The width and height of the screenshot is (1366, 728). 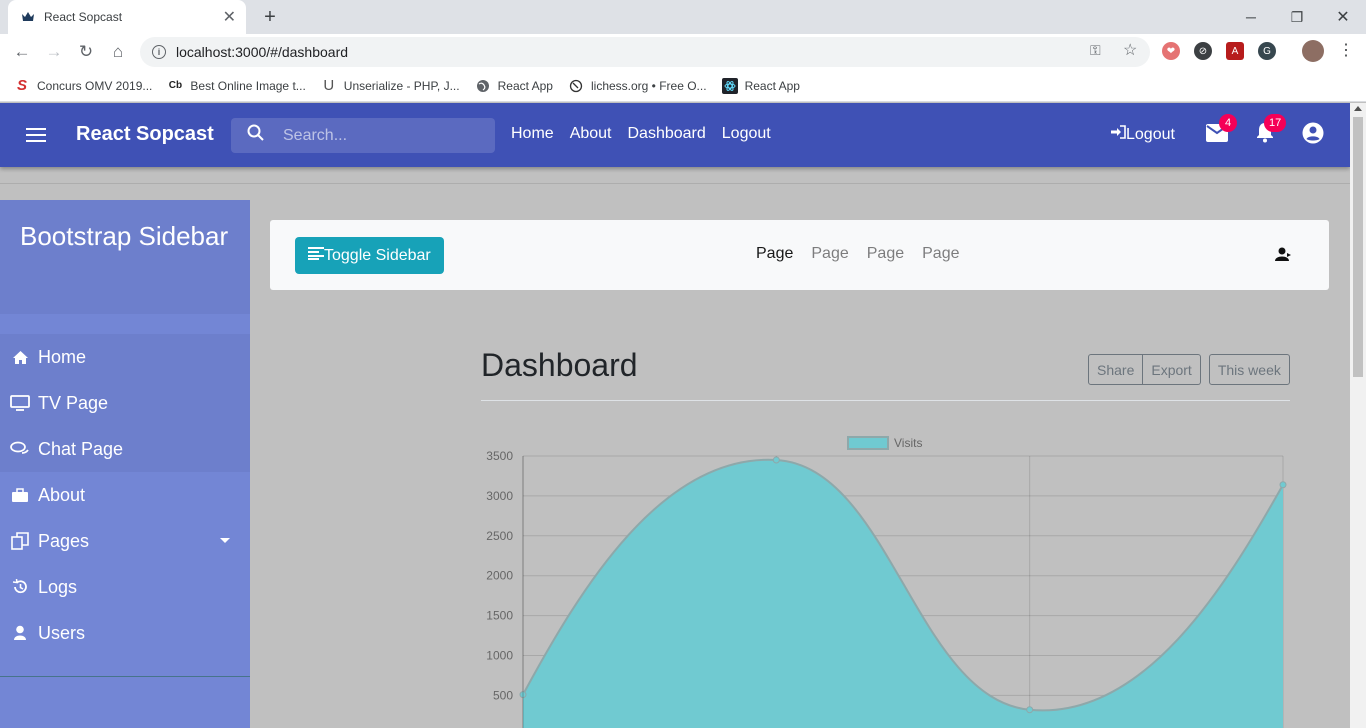 What do you see at coordinates (1130, 50) in the screenshot?
I see `star-icon: ☆` at bounding box center [1130, 50].